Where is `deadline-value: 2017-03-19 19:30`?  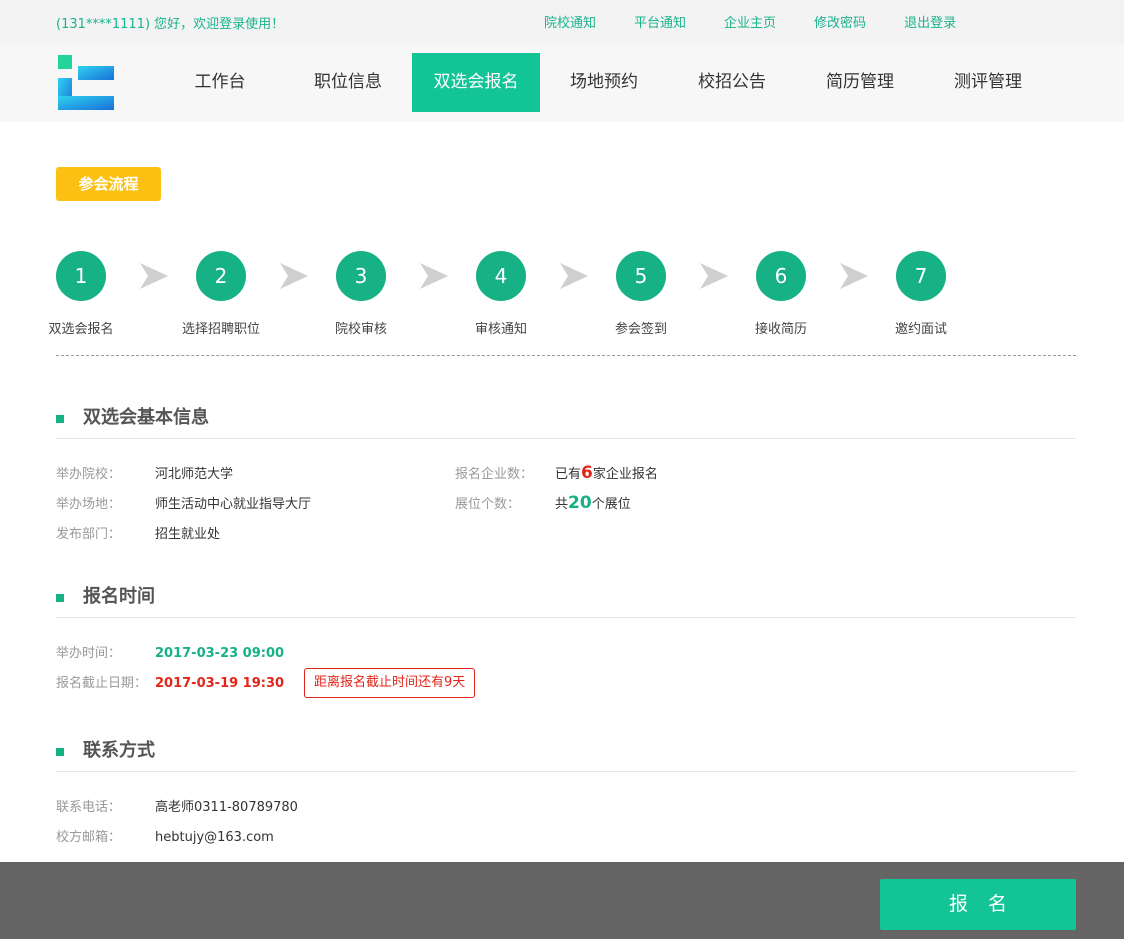
deadline-value: 2017-03-19 19:30 is located at coordinates (220, 683).